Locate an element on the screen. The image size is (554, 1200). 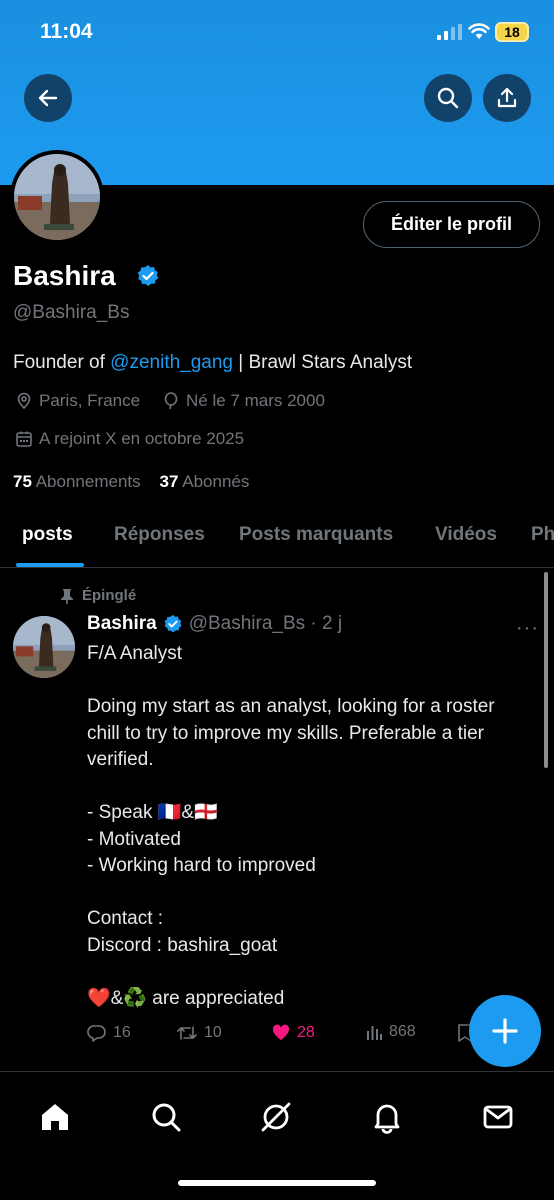
search-button is located at coordinates (448, 98).